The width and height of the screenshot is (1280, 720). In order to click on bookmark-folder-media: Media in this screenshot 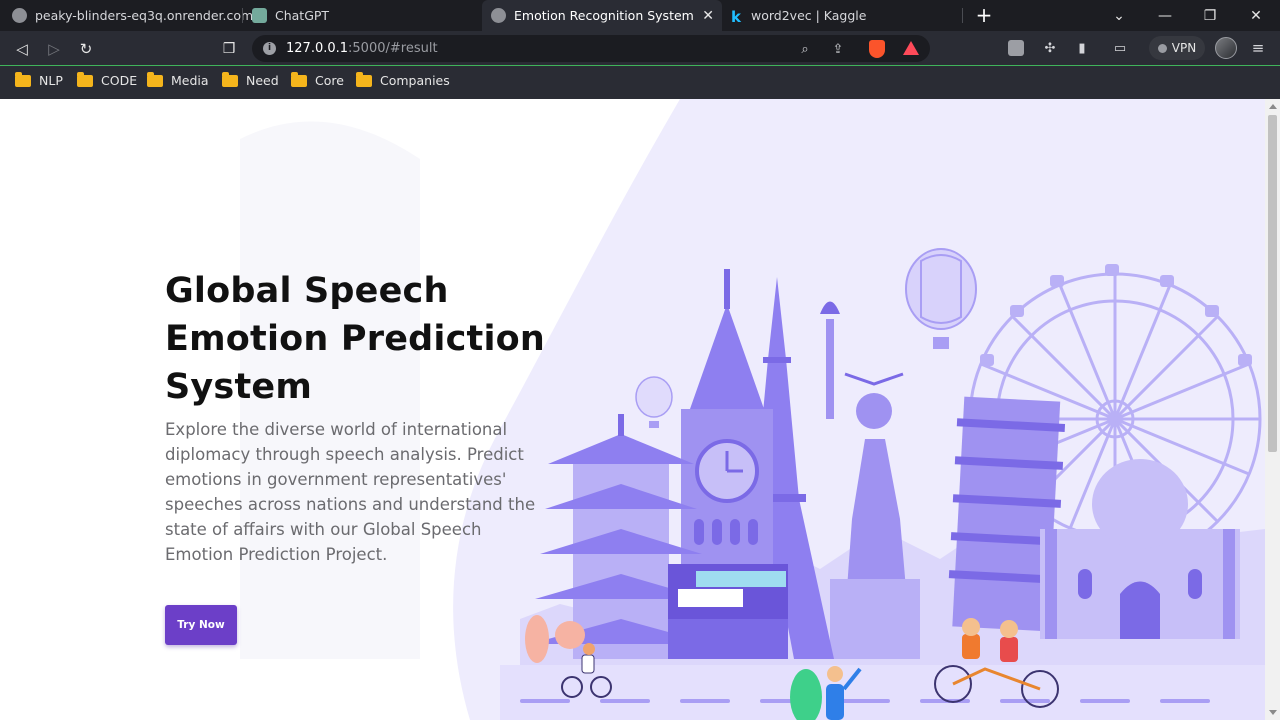, I will do `click(178, 79)`.